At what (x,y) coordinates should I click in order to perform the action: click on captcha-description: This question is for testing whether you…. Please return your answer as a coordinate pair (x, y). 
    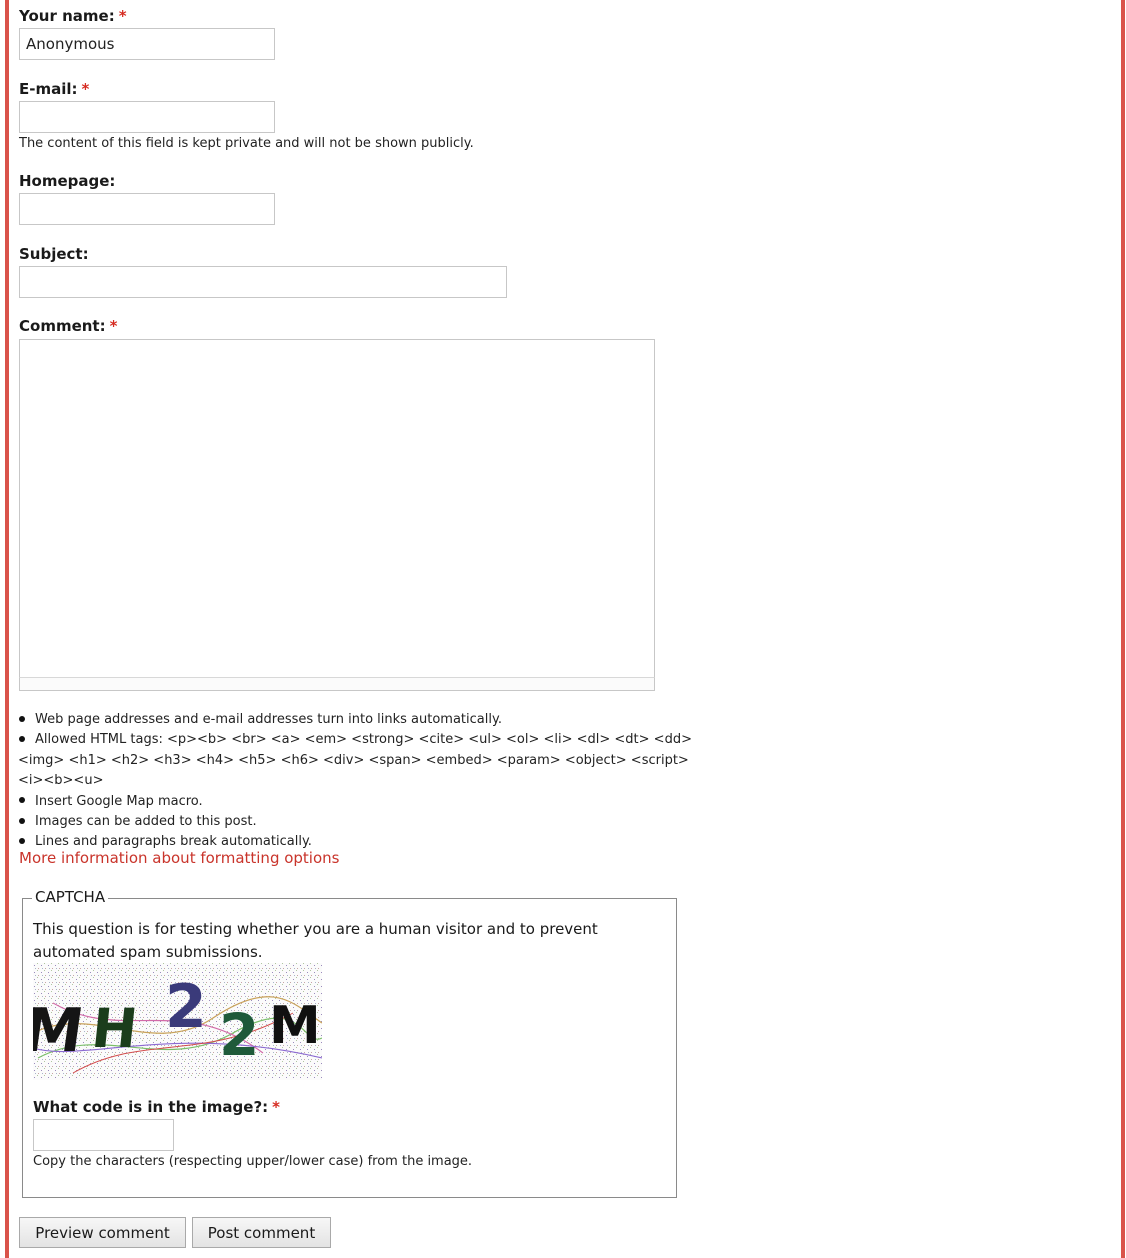
    Looking at the image, I should click on (315, 940).